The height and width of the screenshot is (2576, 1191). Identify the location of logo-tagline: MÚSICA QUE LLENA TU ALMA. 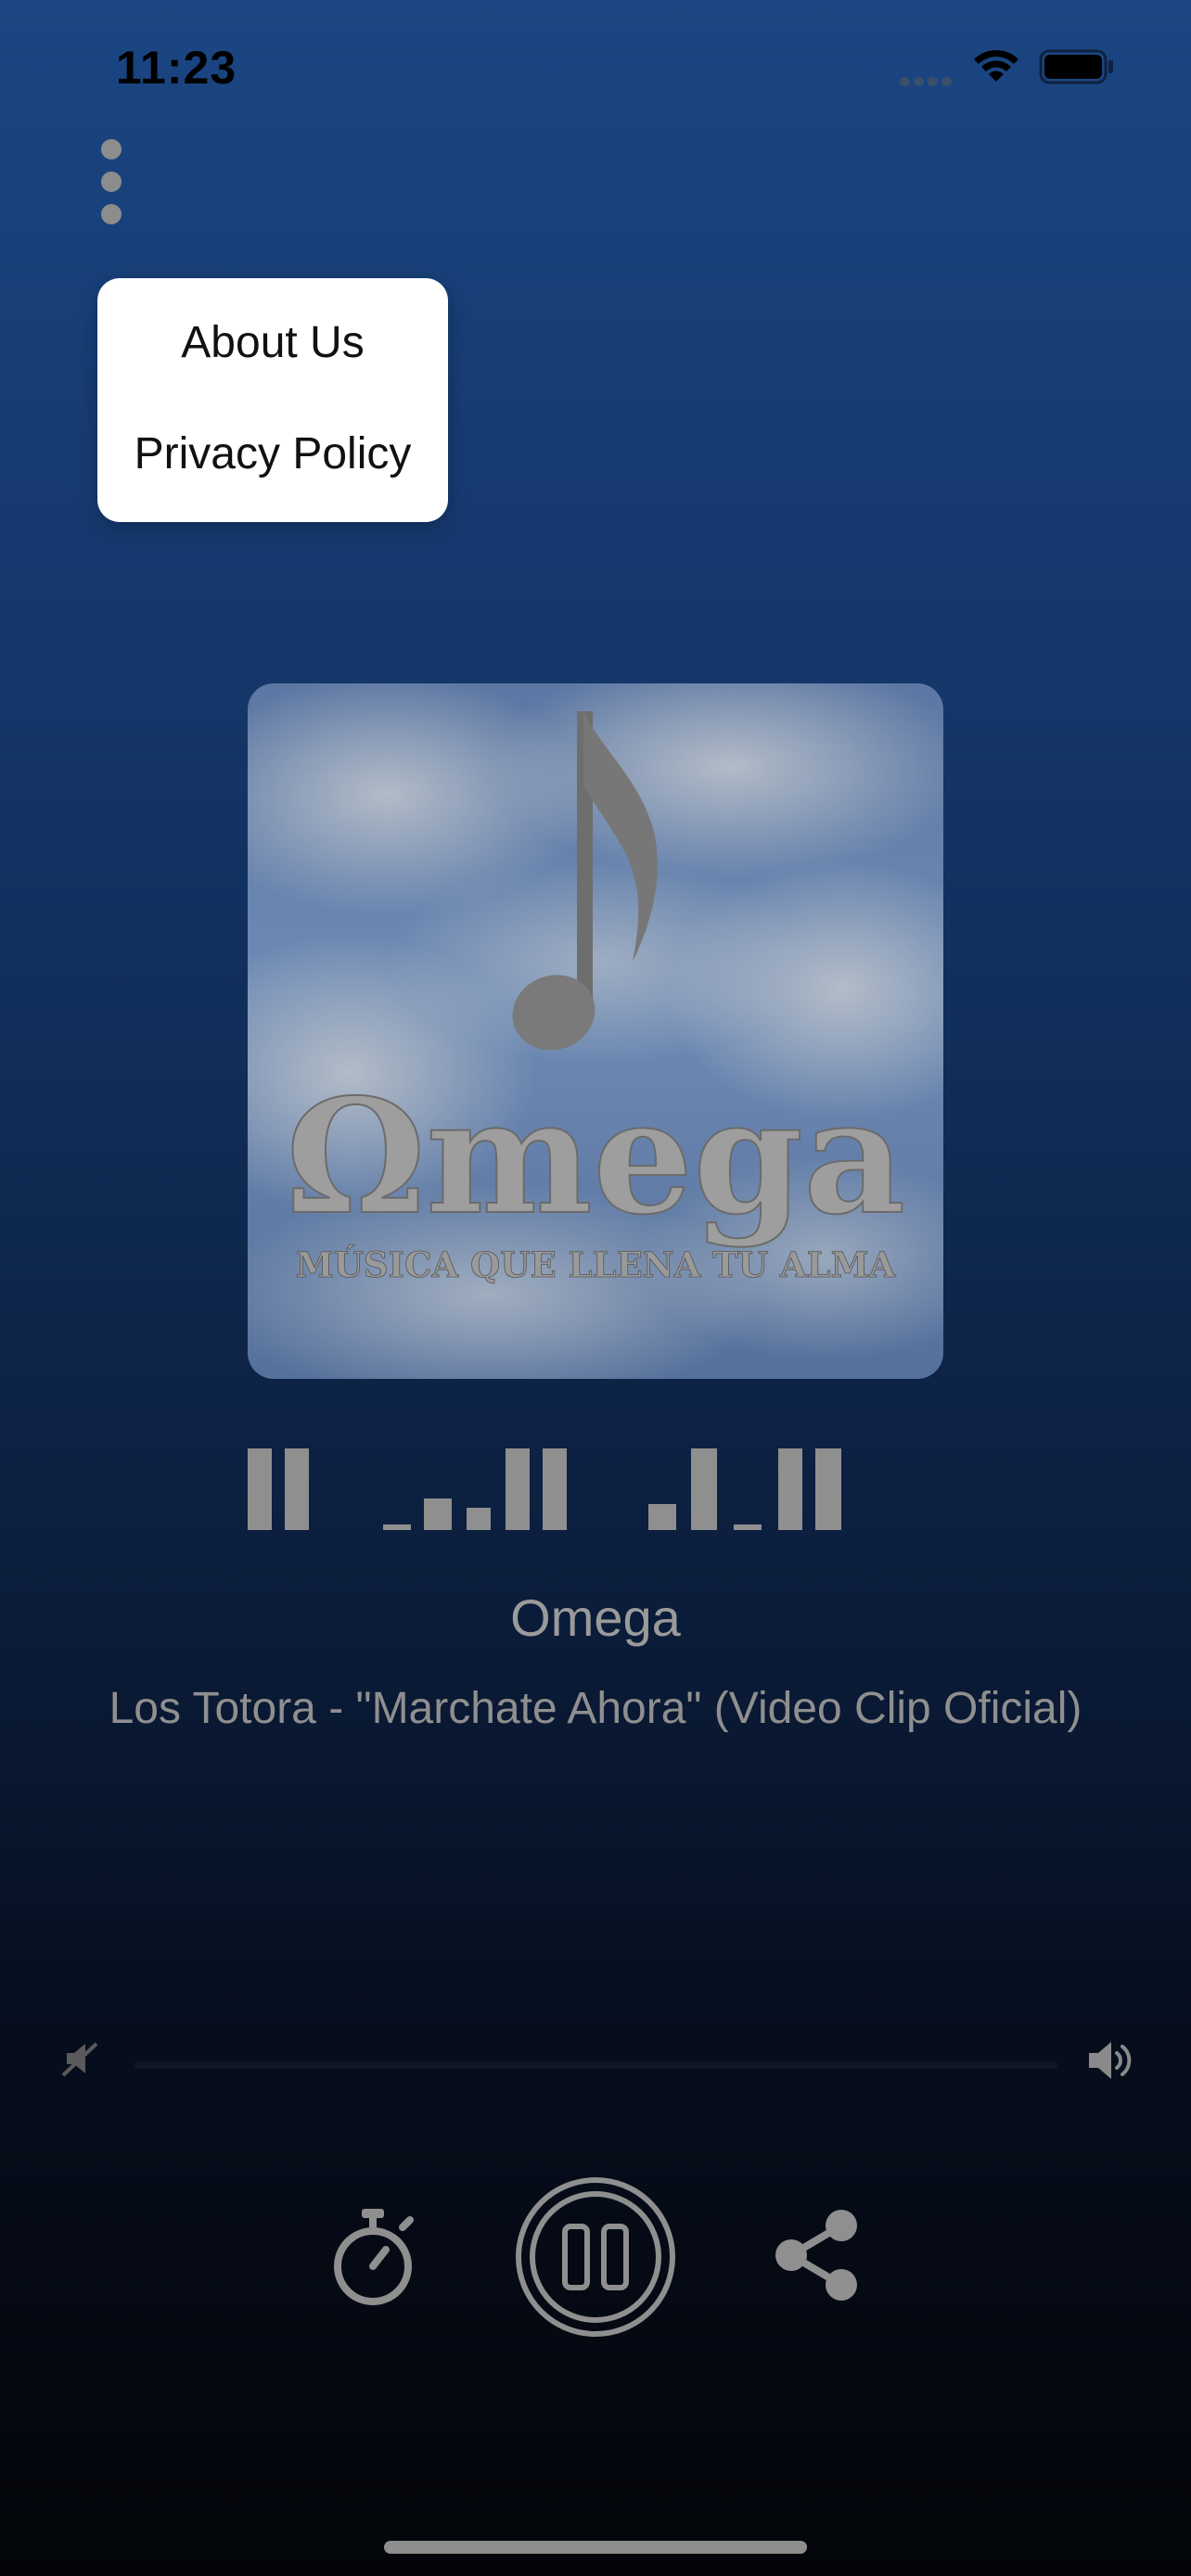
(597, 1264).